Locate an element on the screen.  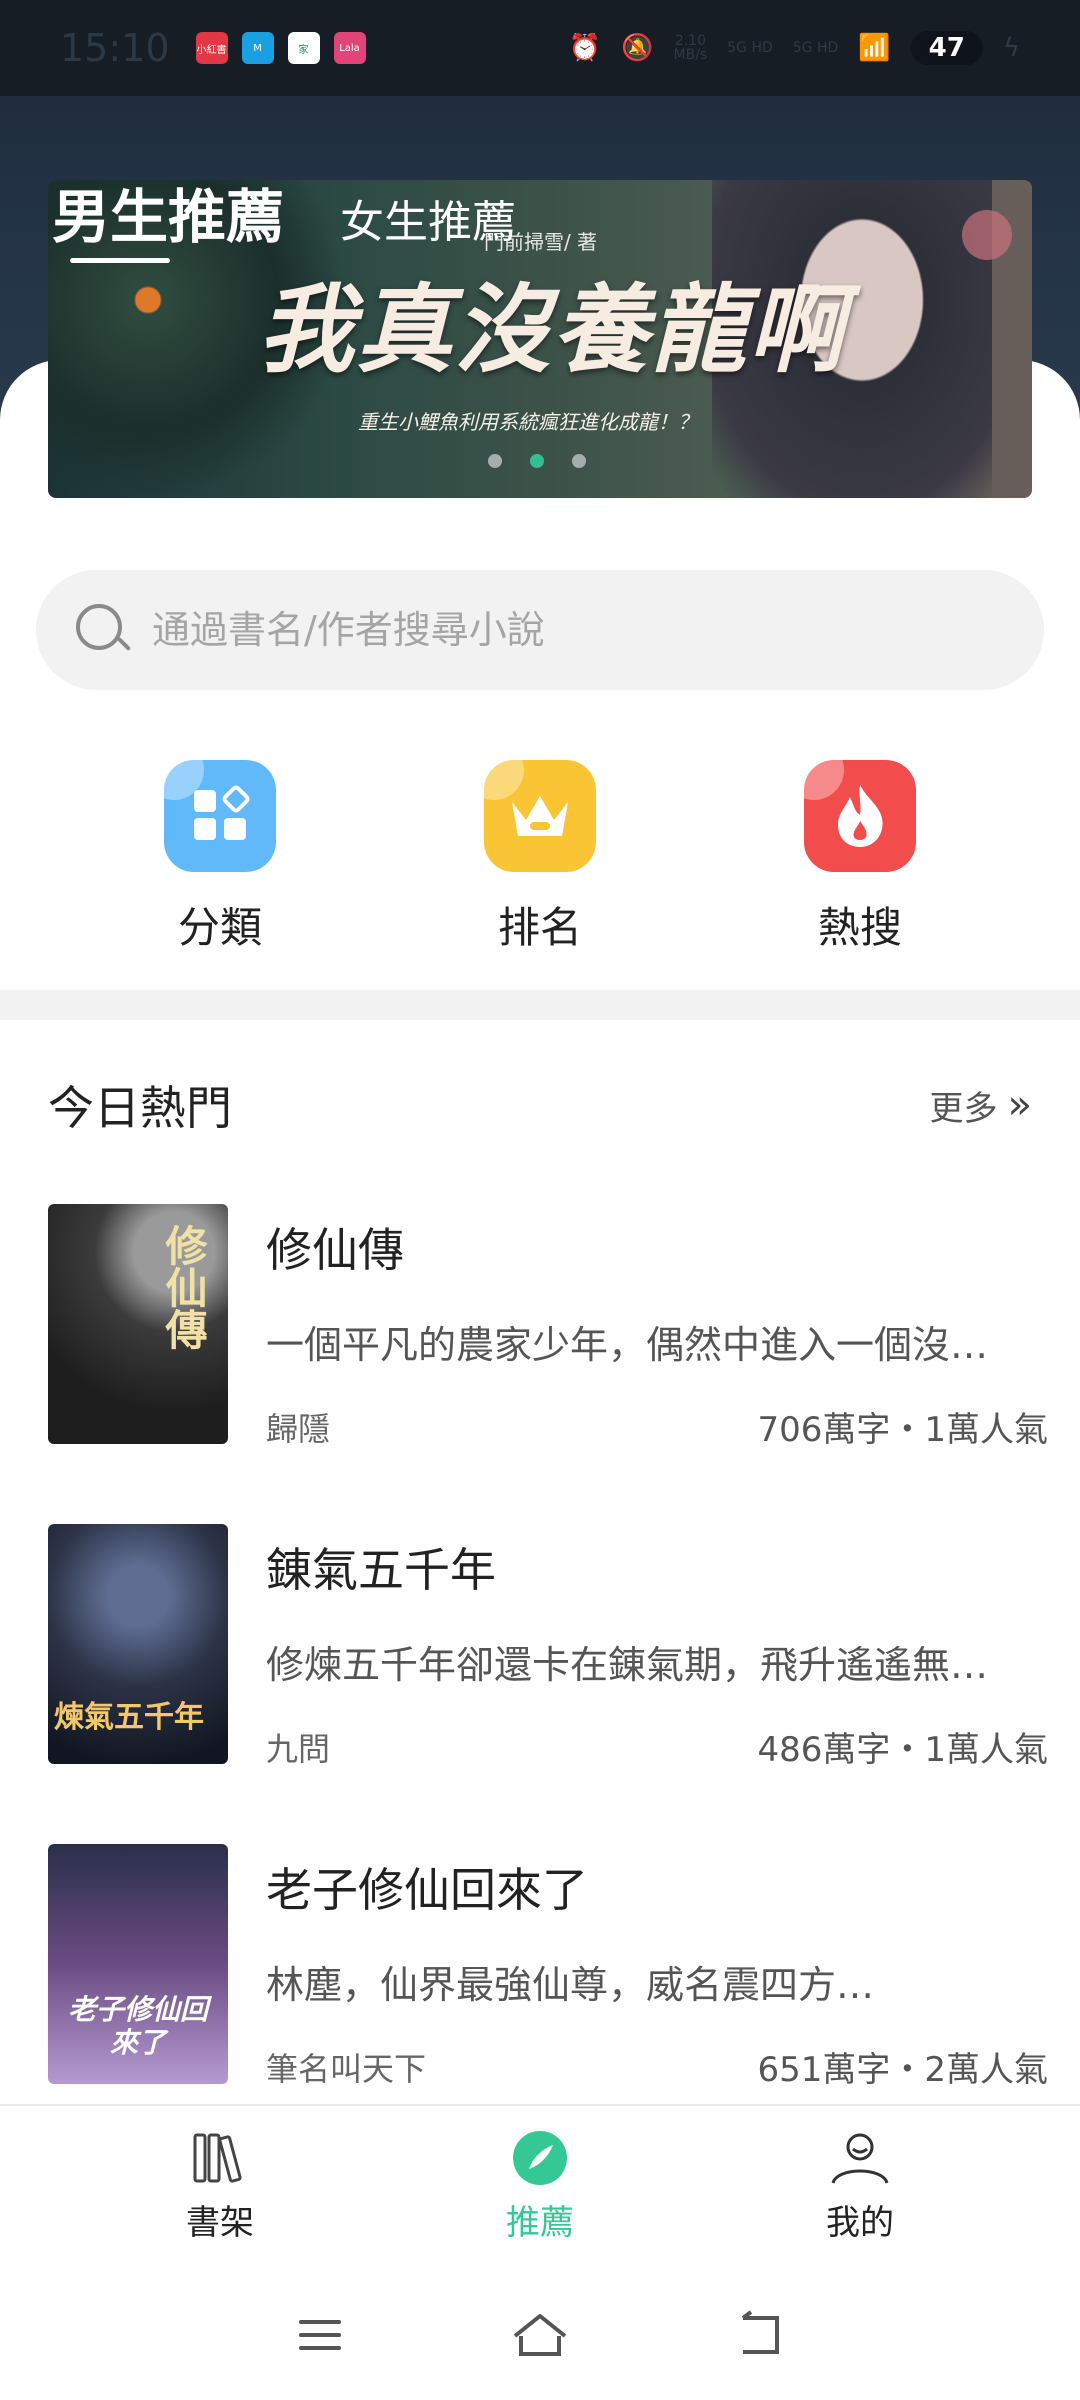
gender-tabs: 男生推薦 女生推薦 is located at coordinates (284, 212).